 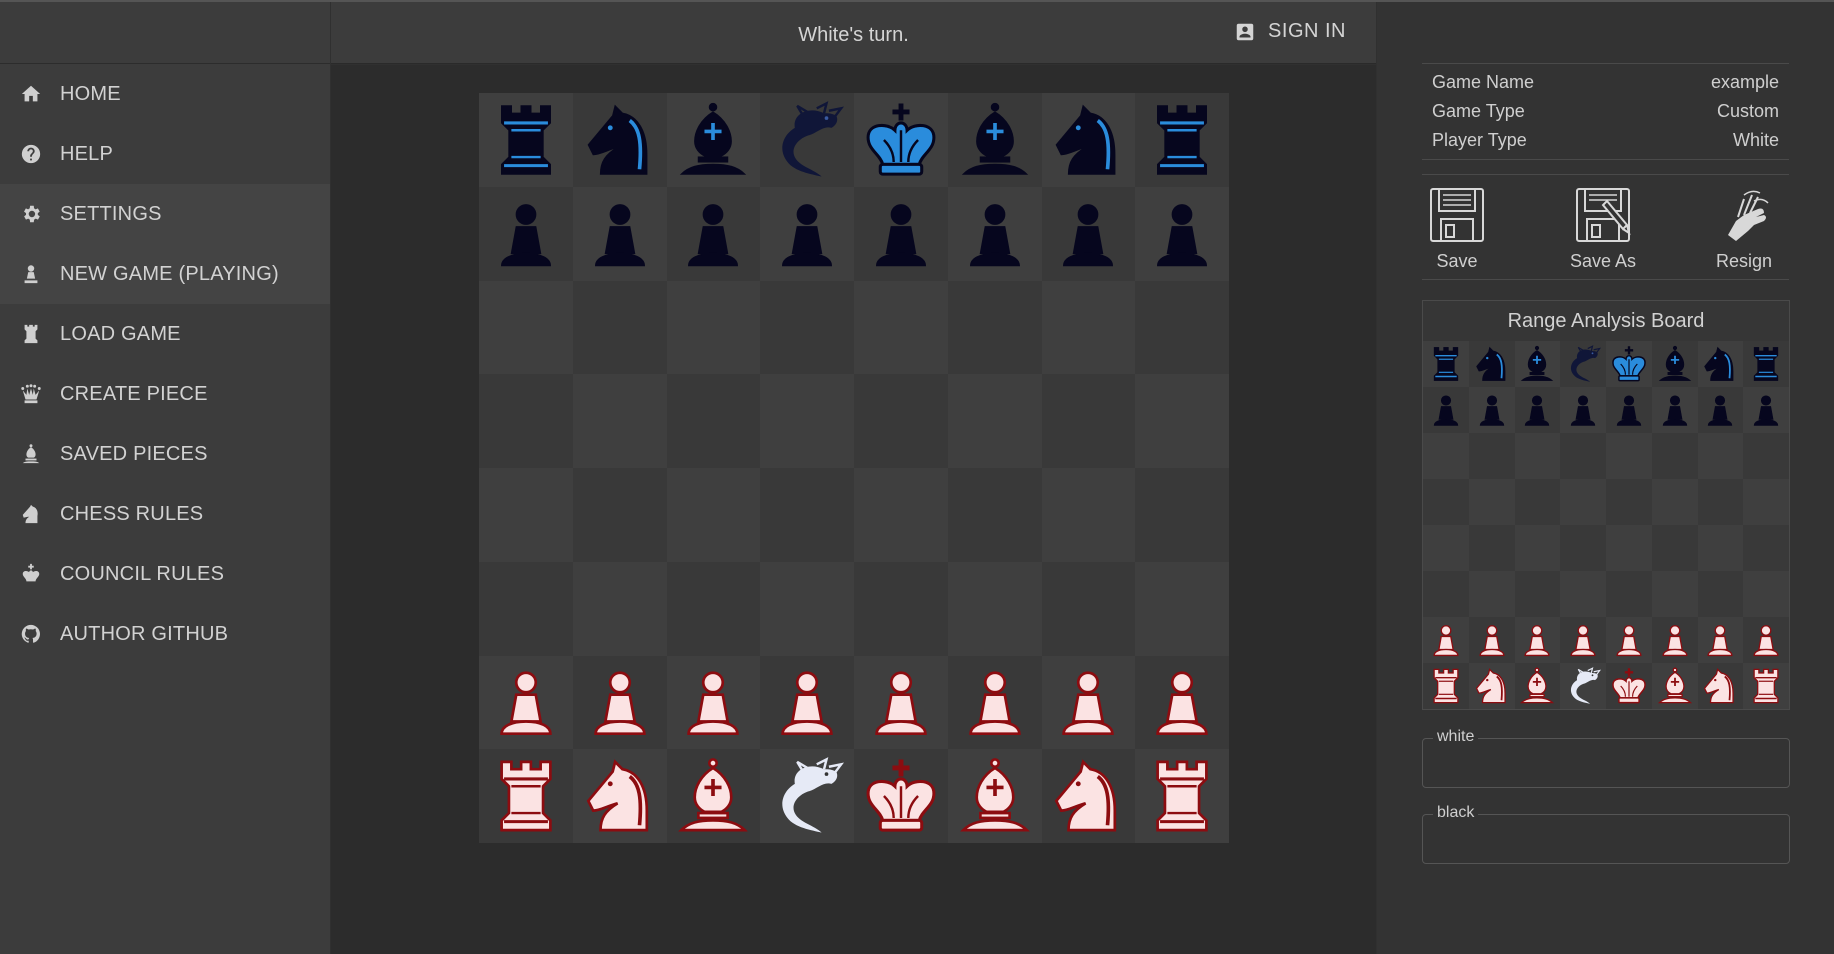 What do you see at coordinates (1290, 31) in the screenshot?
I see `sign-in-button: SIGN IN` at bounding box center [1290, 31].